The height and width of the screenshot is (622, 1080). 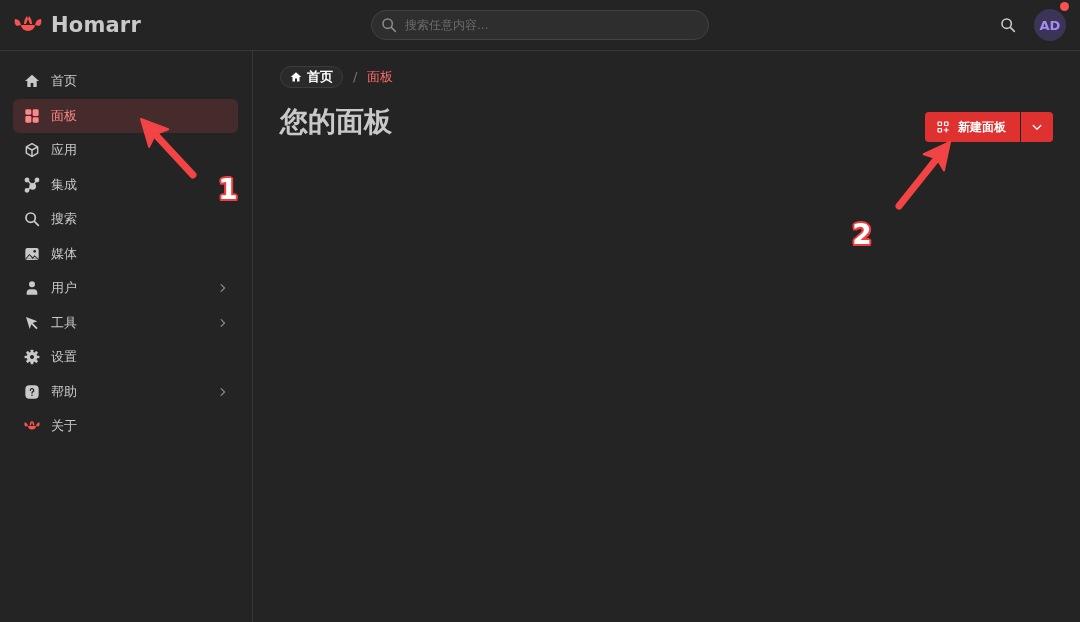 I want to click on chevron-down-icon, so click(x=1037, y=127).